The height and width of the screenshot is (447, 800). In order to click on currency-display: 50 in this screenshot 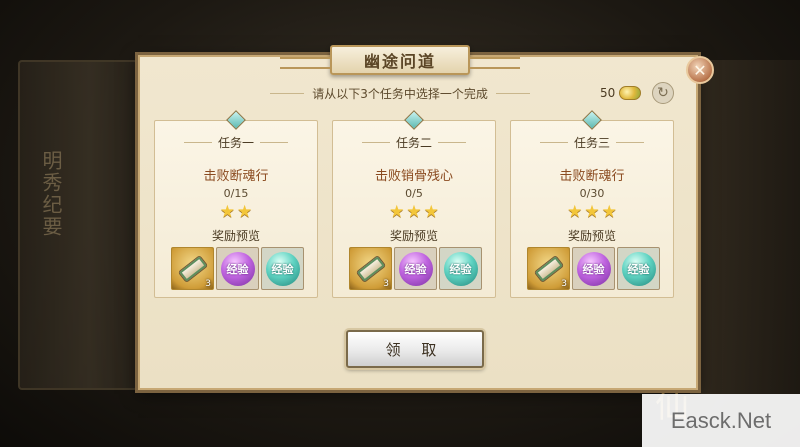, I will do `click(621, 93)`.